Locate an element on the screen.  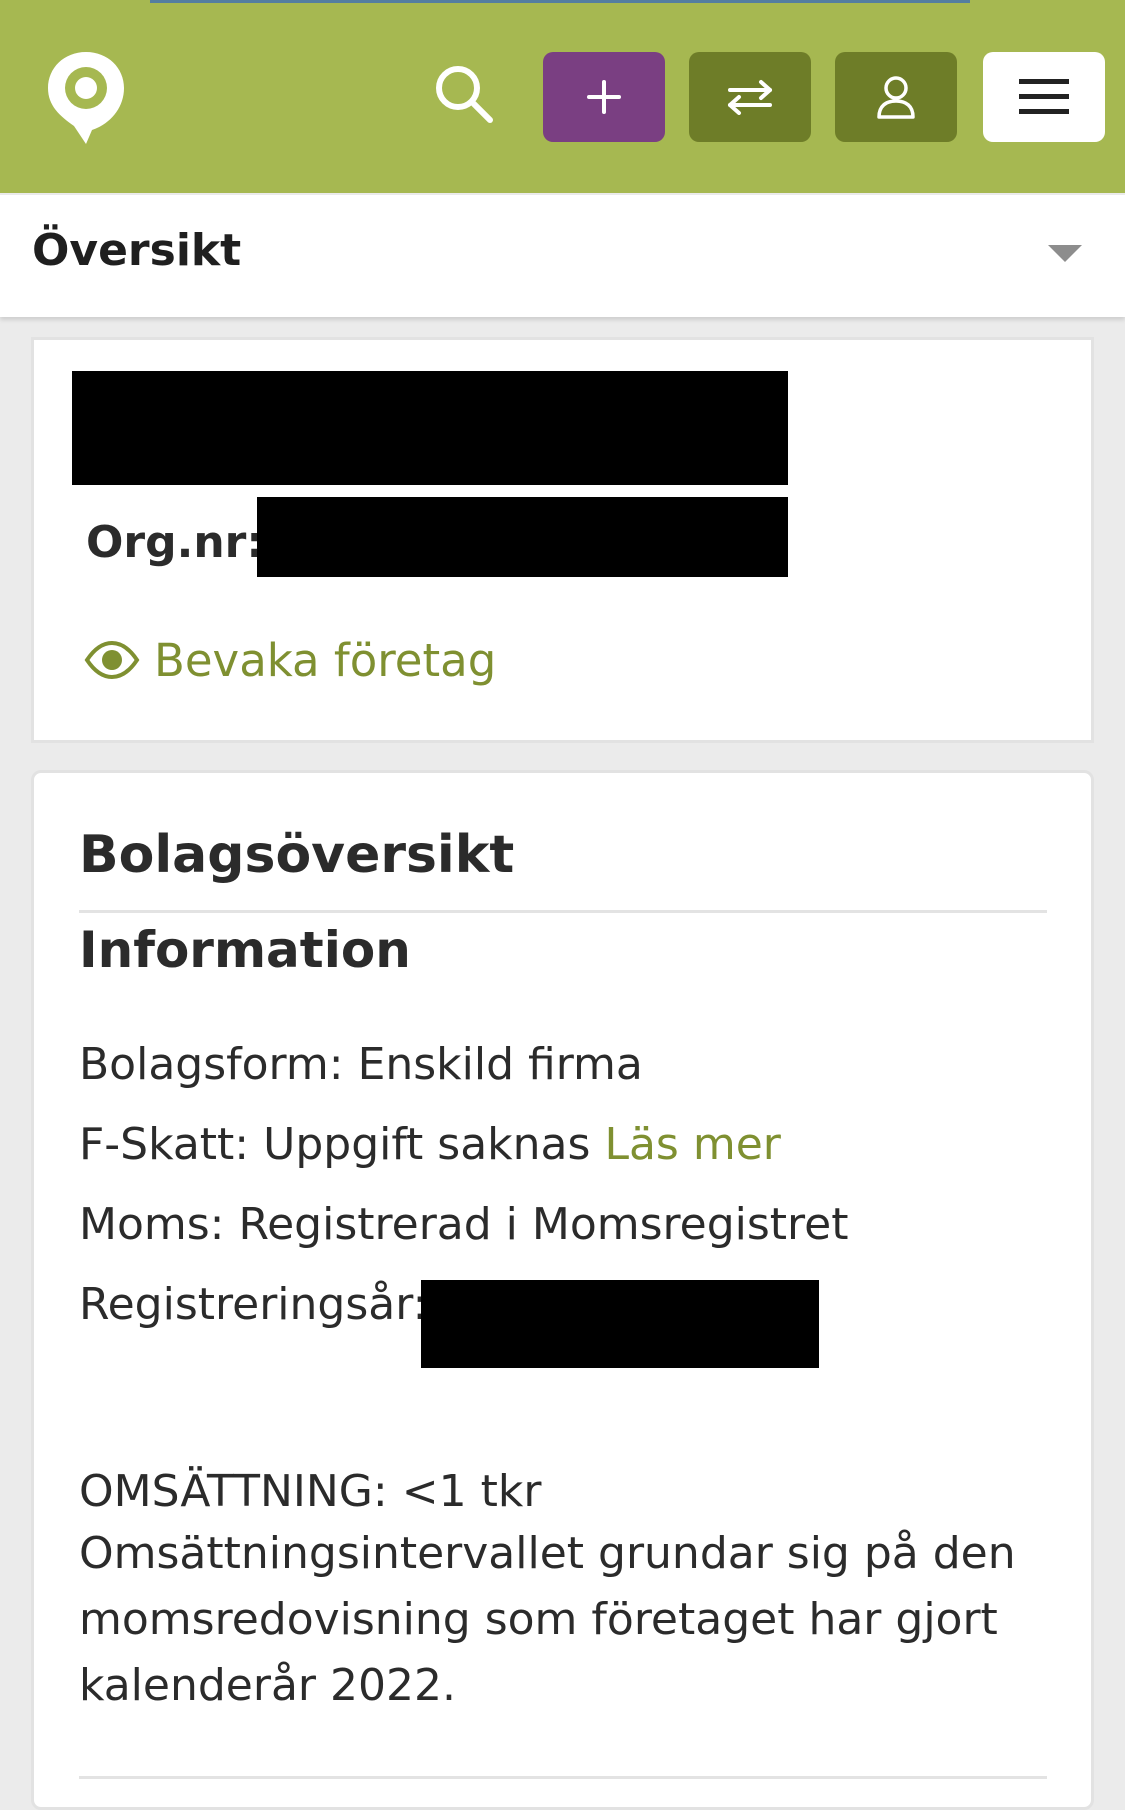
section-dropdown: Översikt is located at coordinates (562, 256).